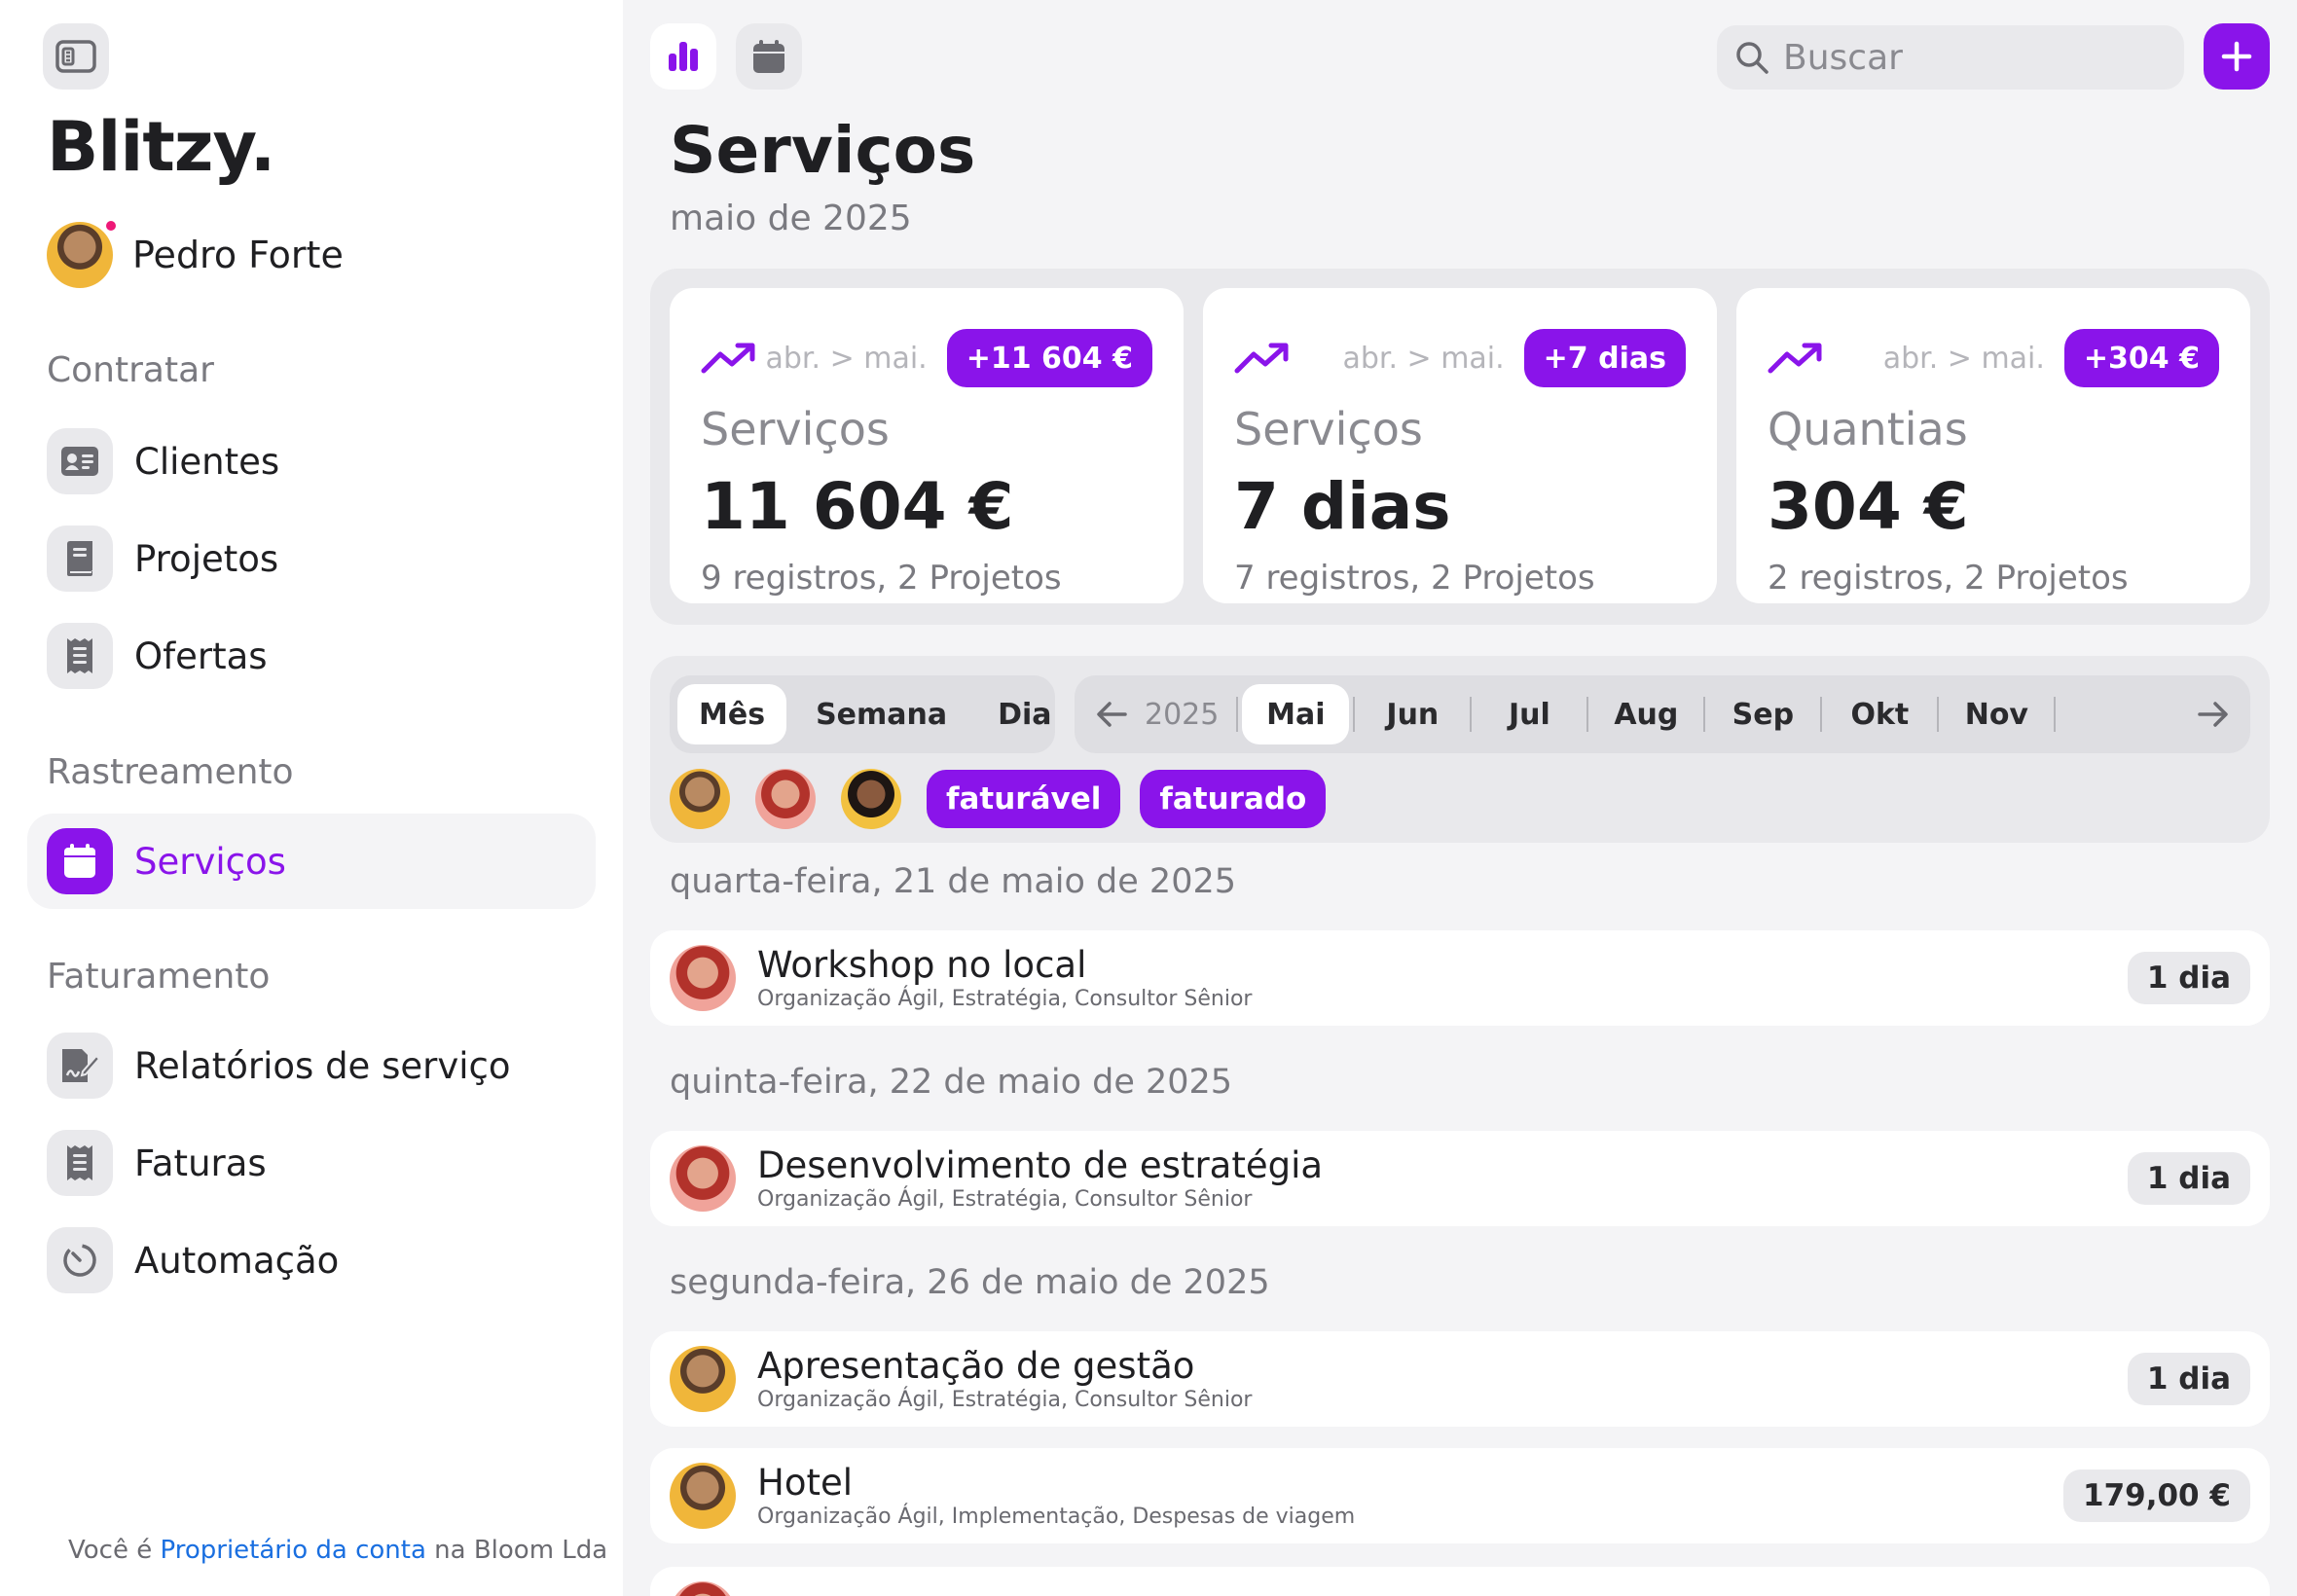 Image resolution: width=2297 pixels, height=1596 pixels. What do you see at coordinates (1024, 714) in the screenshot?
I see `view-mode-day: Dia` at bounding box center [1024, 714].